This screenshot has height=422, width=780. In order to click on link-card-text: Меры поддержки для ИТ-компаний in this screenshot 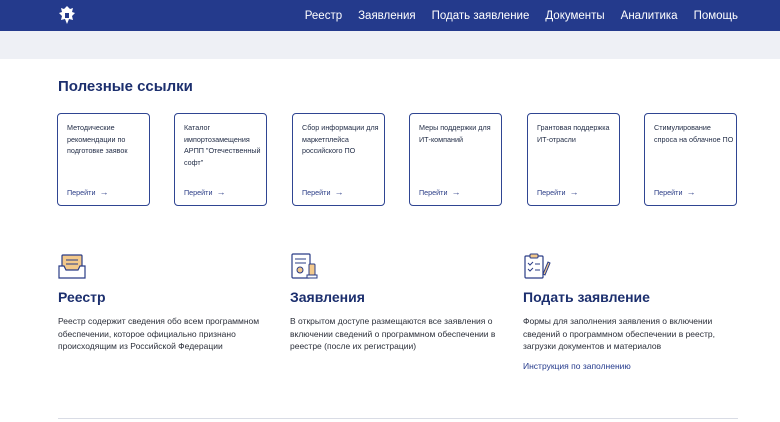, I will do `click(455, 133)`.